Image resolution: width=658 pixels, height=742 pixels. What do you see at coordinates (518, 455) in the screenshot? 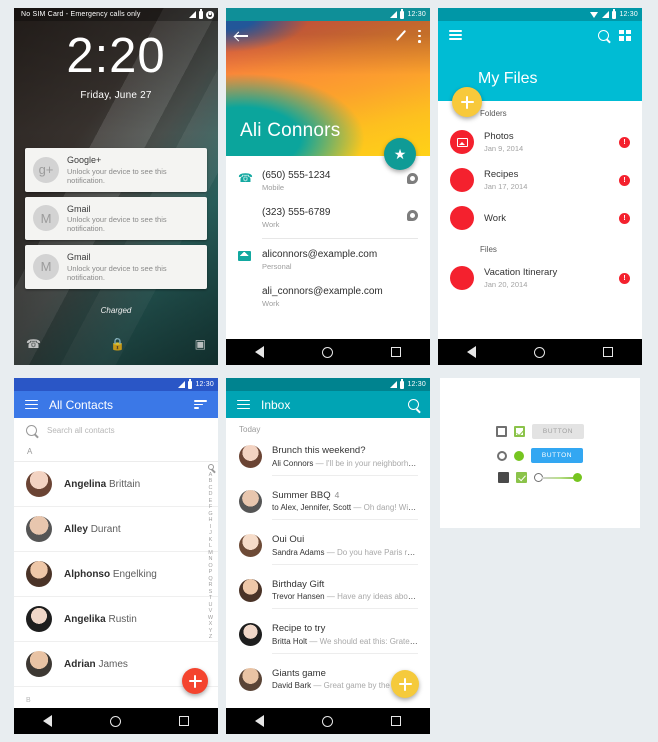
I see `selected-radio` at bounding box center [518, 455].